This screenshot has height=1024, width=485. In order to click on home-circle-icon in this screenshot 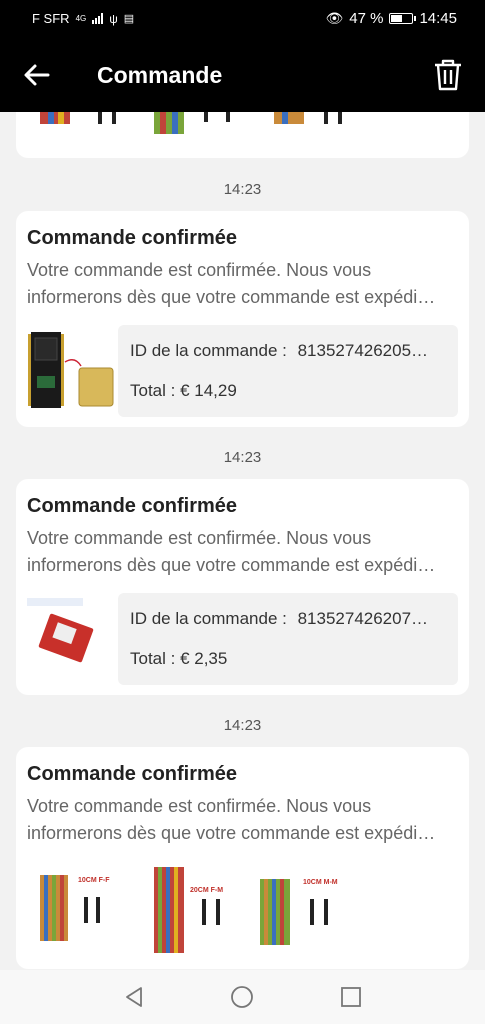, I will do `click(242, 997)`.